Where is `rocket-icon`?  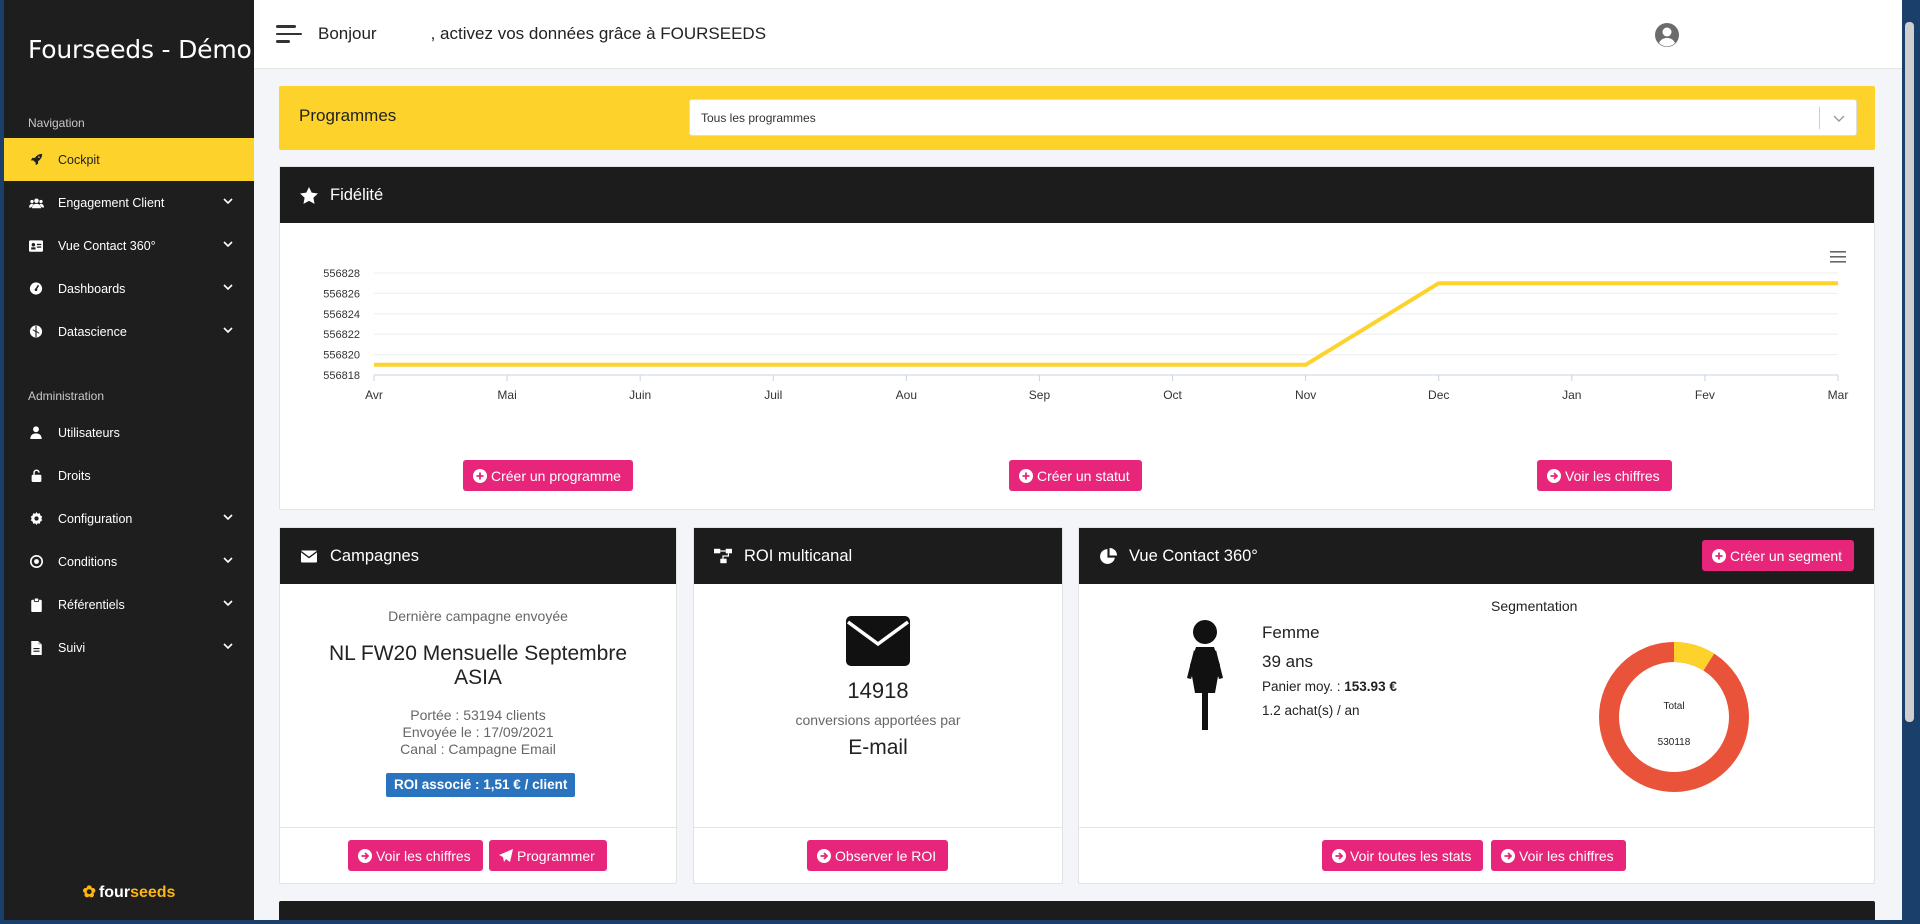 rocket-icon is located at coordinates (36, 160).